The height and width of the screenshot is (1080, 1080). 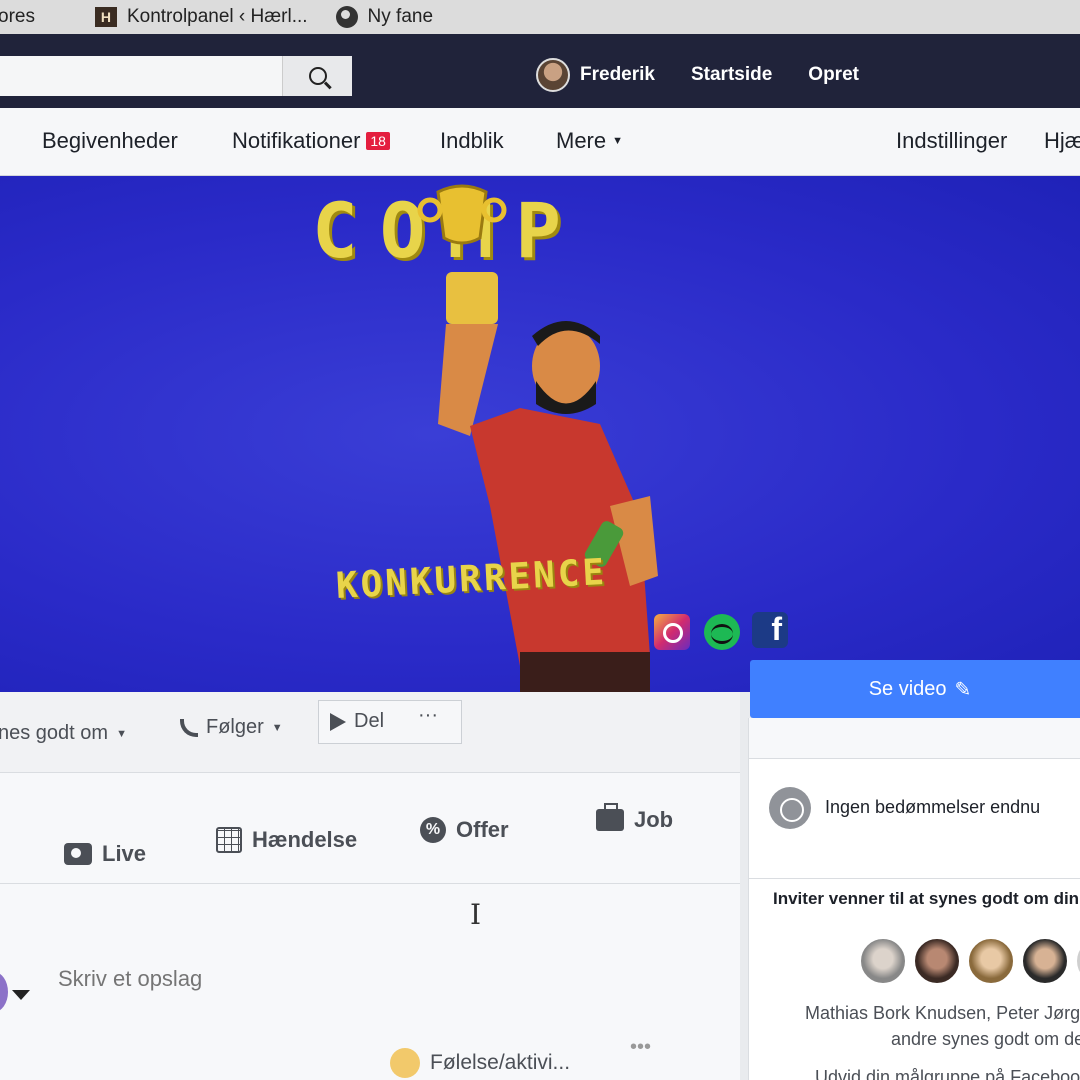 I want to click on tab-insights: Indblik, so click(x=472, y=141).